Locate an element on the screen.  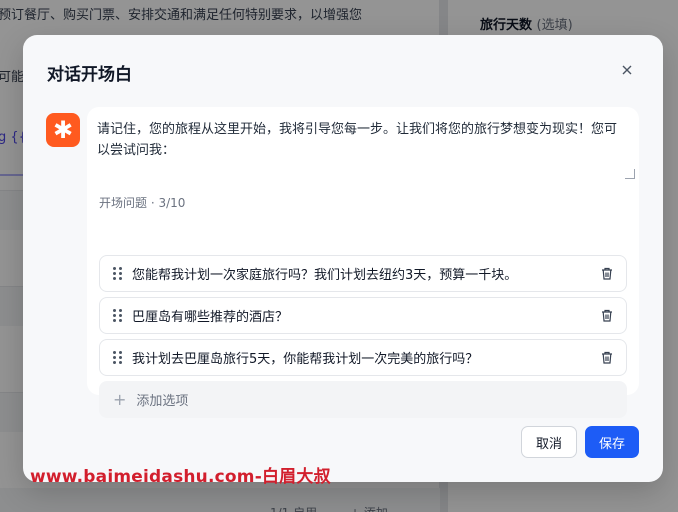
question-item: 您能帮我计划一次家庭旅行吗？我们计划去纽约3天，预算一千块。 is located at coordinates (363, 273).